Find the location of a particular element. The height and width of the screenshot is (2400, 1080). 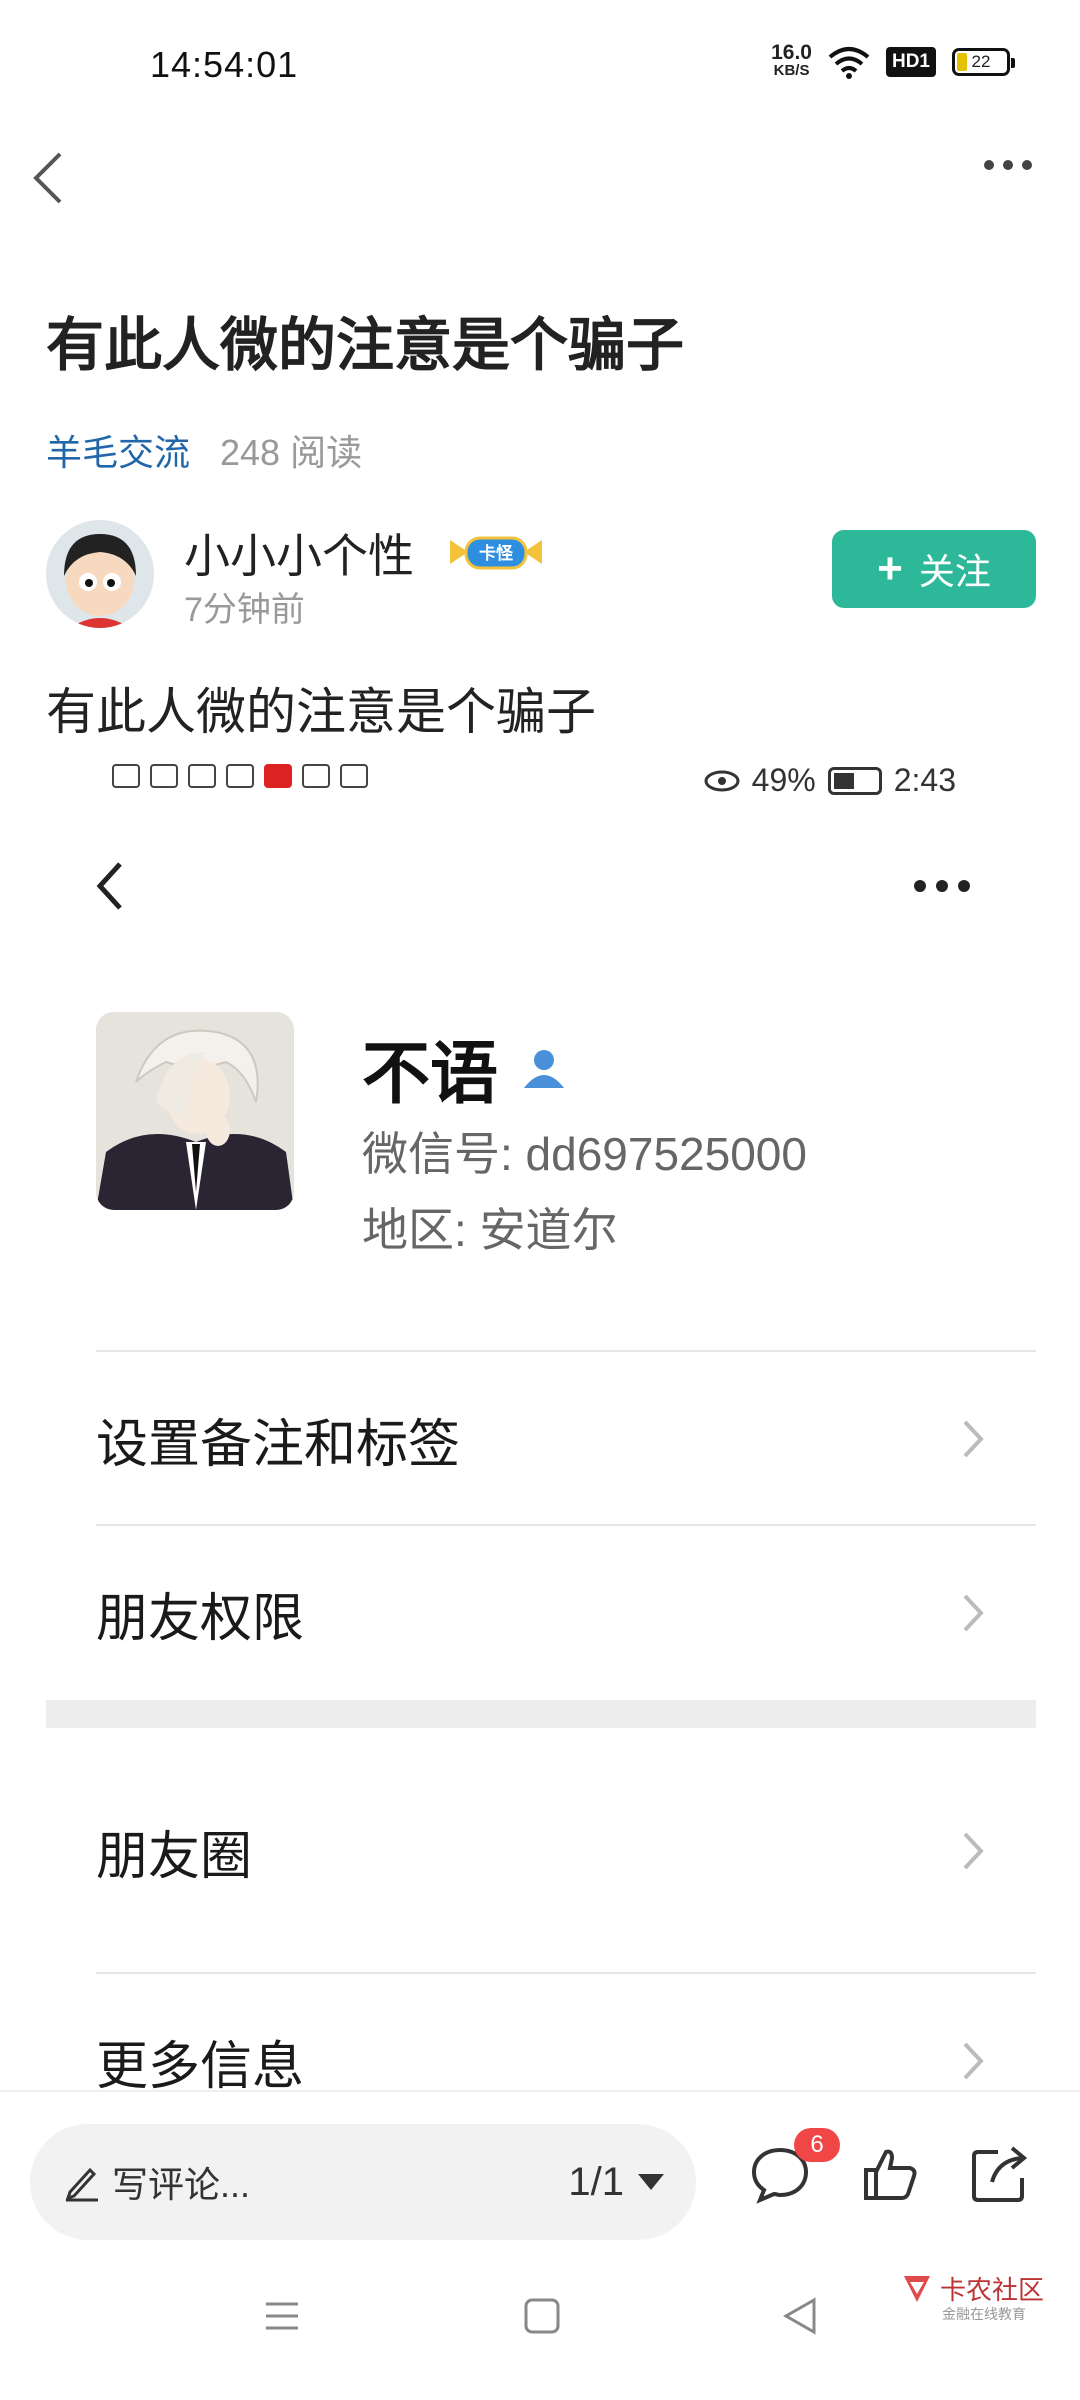

like-icon is located at coordinates (890, 2174).